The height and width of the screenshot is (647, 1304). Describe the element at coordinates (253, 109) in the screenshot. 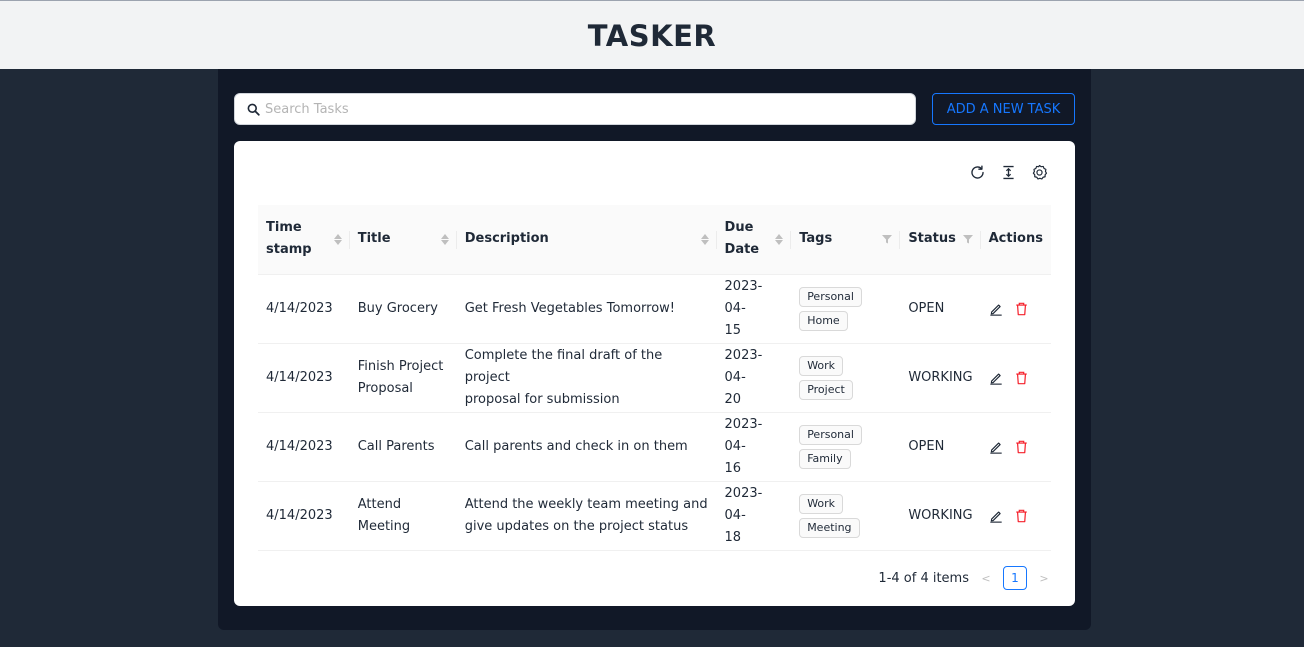

I see `search-icon` at that location.